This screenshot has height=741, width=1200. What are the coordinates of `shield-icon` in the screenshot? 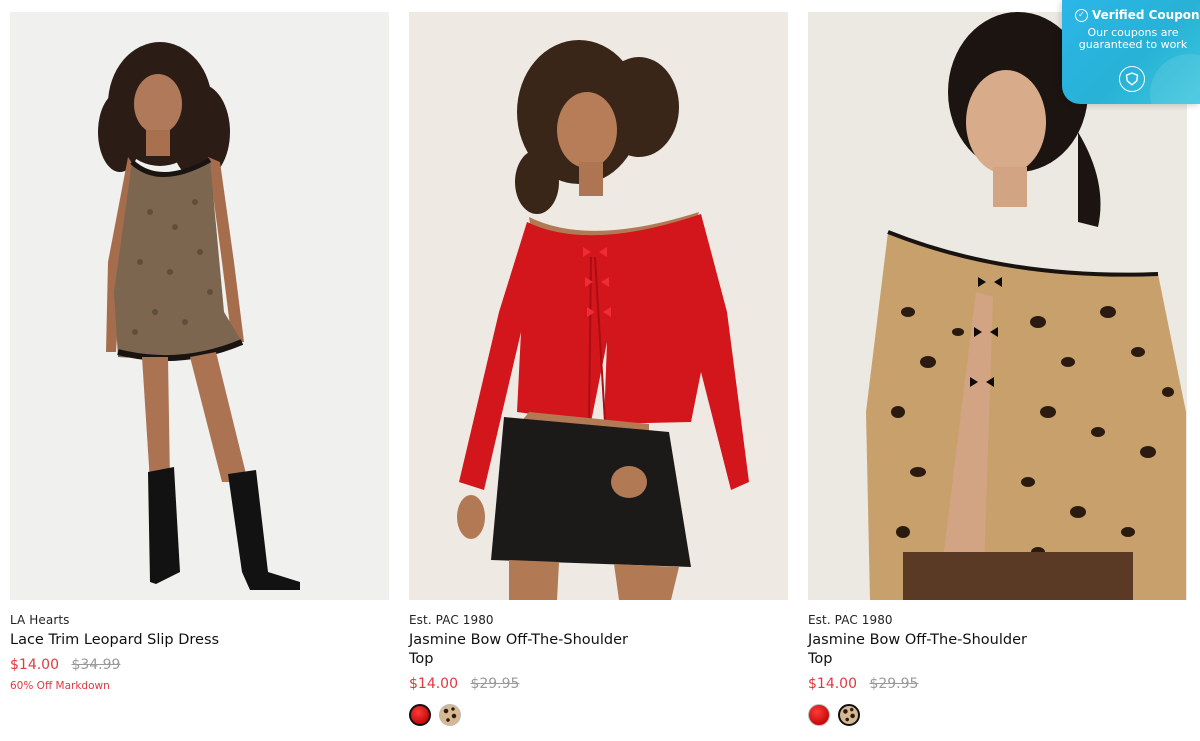 It's located at (1132, 79).